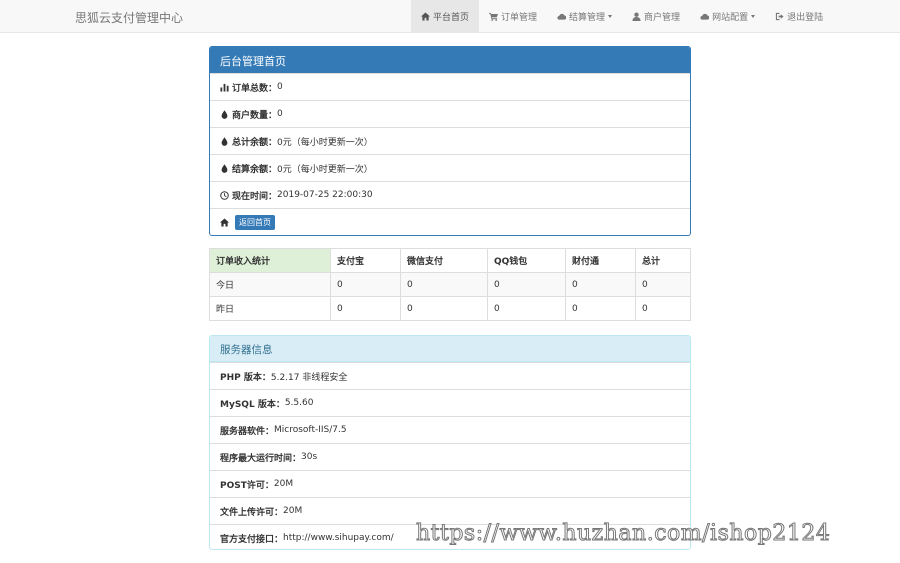 Image resolution: width=900 pixels, height=563 pixels. What do you see at coordinates (247, 431) in the screenshot?
I see `server-software-label: 服务器软件：` at bounding box center [247, 431].